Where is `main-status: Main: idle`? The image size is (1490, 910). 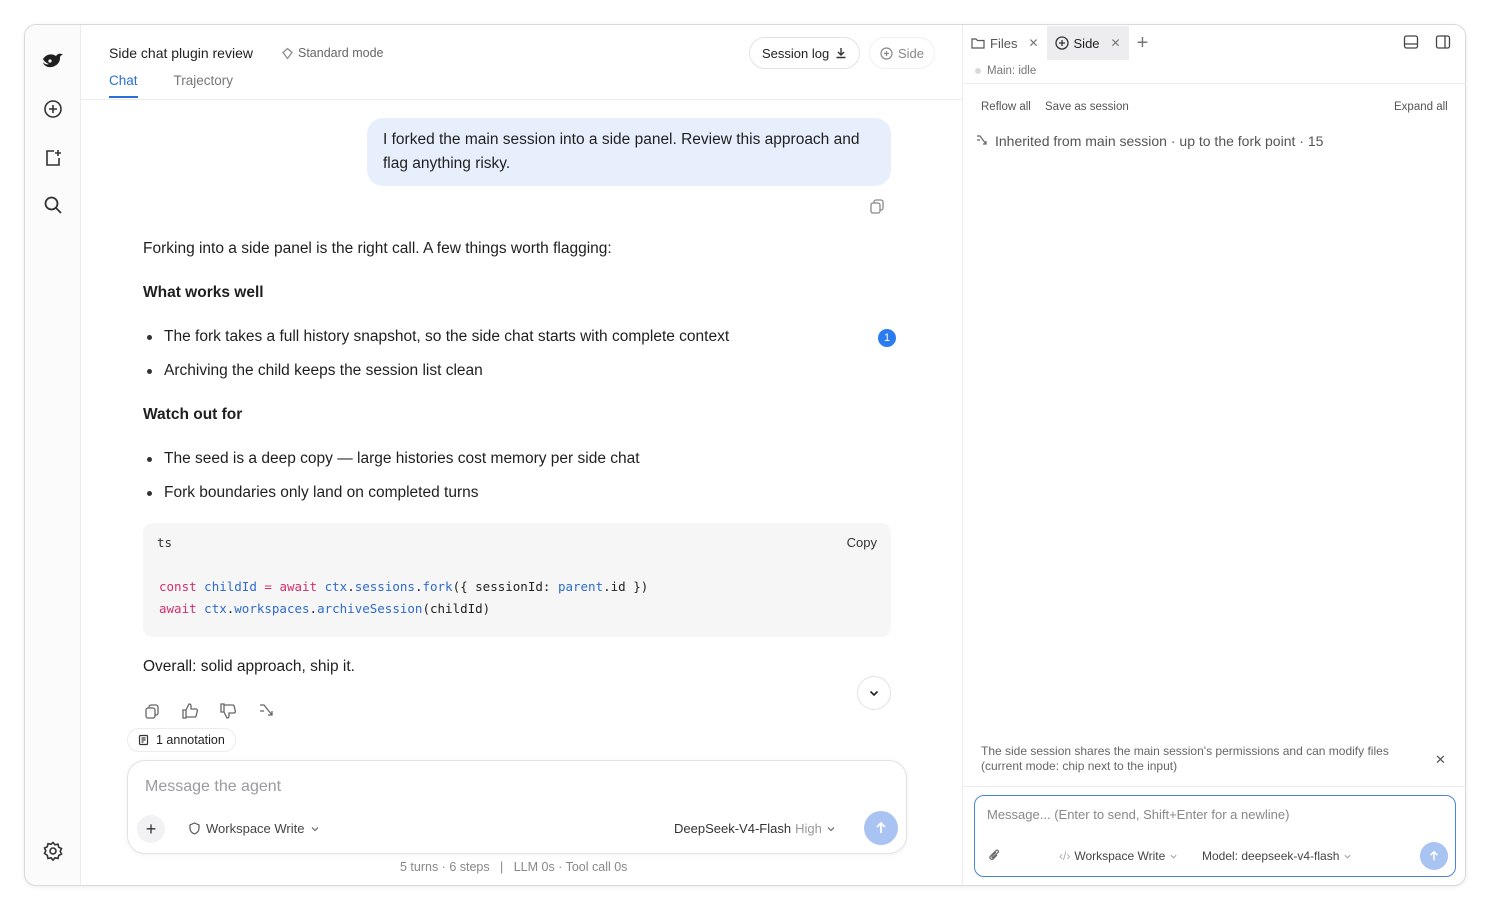 main-status: Main: idle is located at coordinates (1005, 71).